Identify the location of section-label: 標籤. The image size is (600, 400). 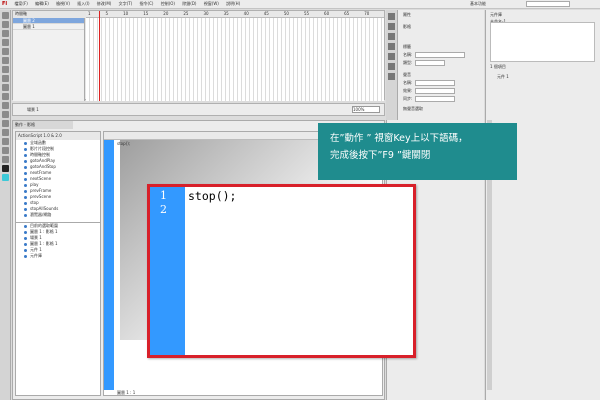
(443, 47).